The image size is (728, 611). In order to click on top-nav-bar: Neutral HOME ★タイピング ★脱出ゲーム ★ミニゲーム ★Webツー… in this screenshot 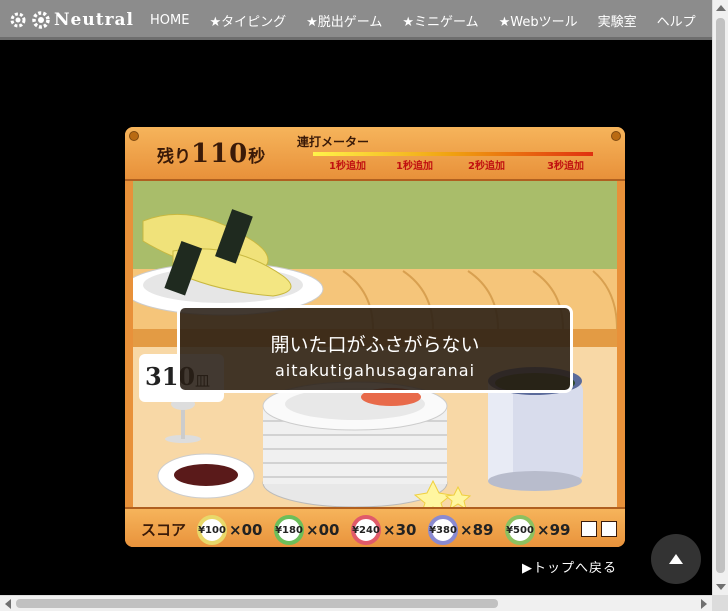, I will do `click(356, 20)`.